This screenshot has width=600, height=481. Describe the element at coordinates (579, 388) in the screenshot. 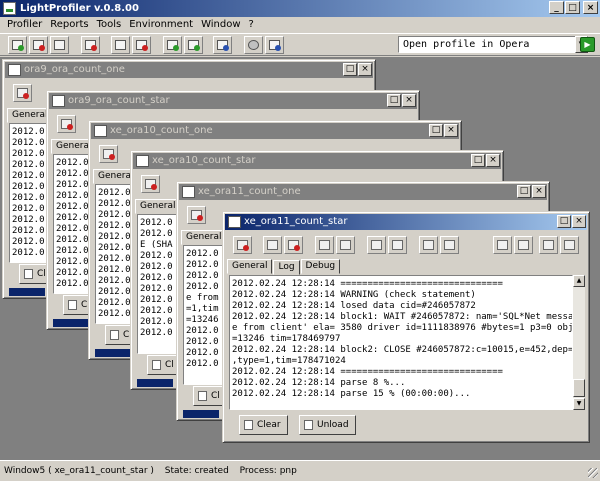

I see `scroll-thumb` at that location.